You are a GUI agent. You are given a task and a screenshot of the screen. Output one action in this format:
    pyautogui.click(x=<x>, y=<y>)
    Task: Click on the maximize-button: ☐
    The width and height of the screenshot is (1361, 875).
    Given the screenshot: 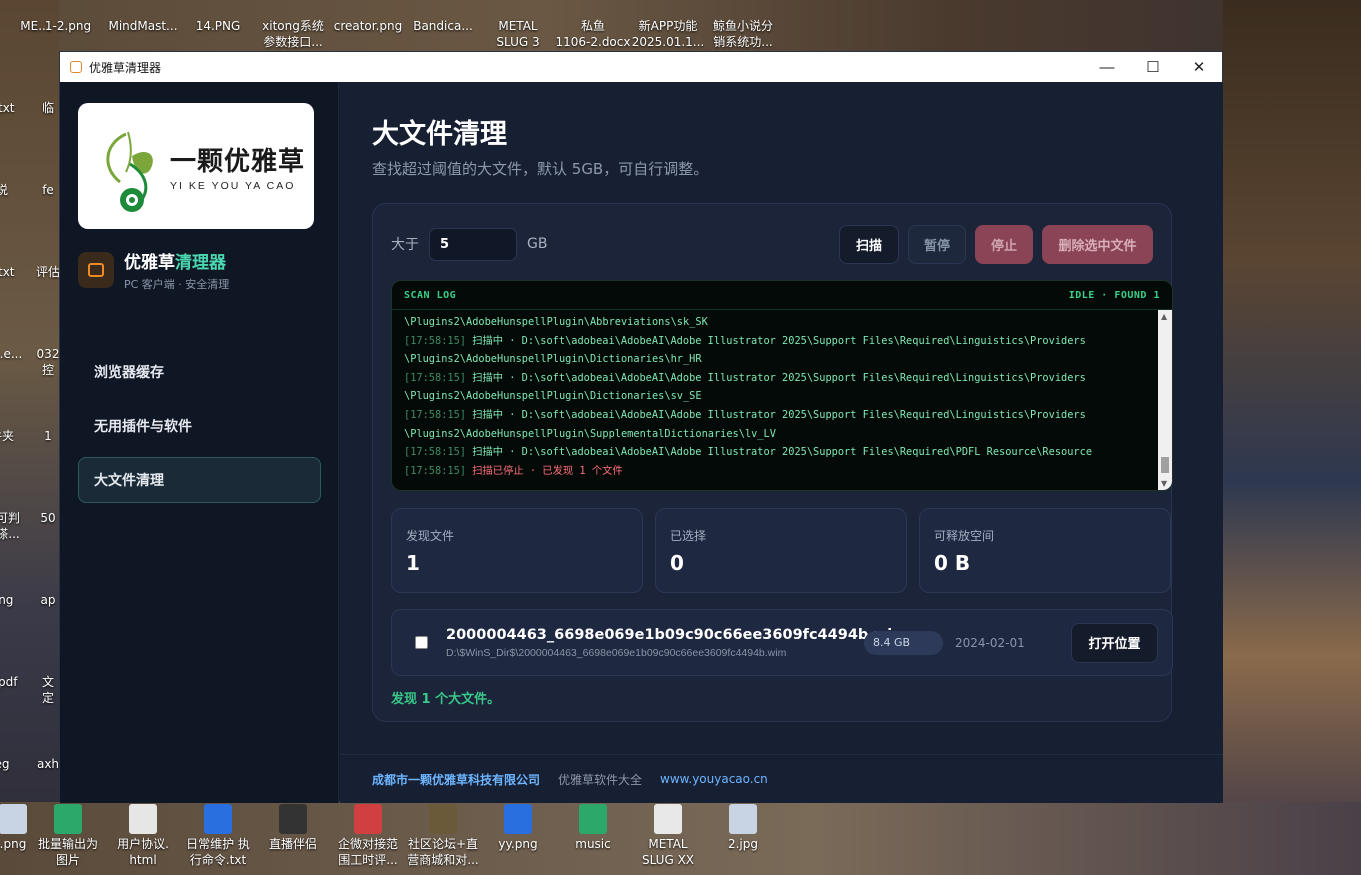 What is the action you would take?
    pyautogui.click(x=1153, y=67)
    